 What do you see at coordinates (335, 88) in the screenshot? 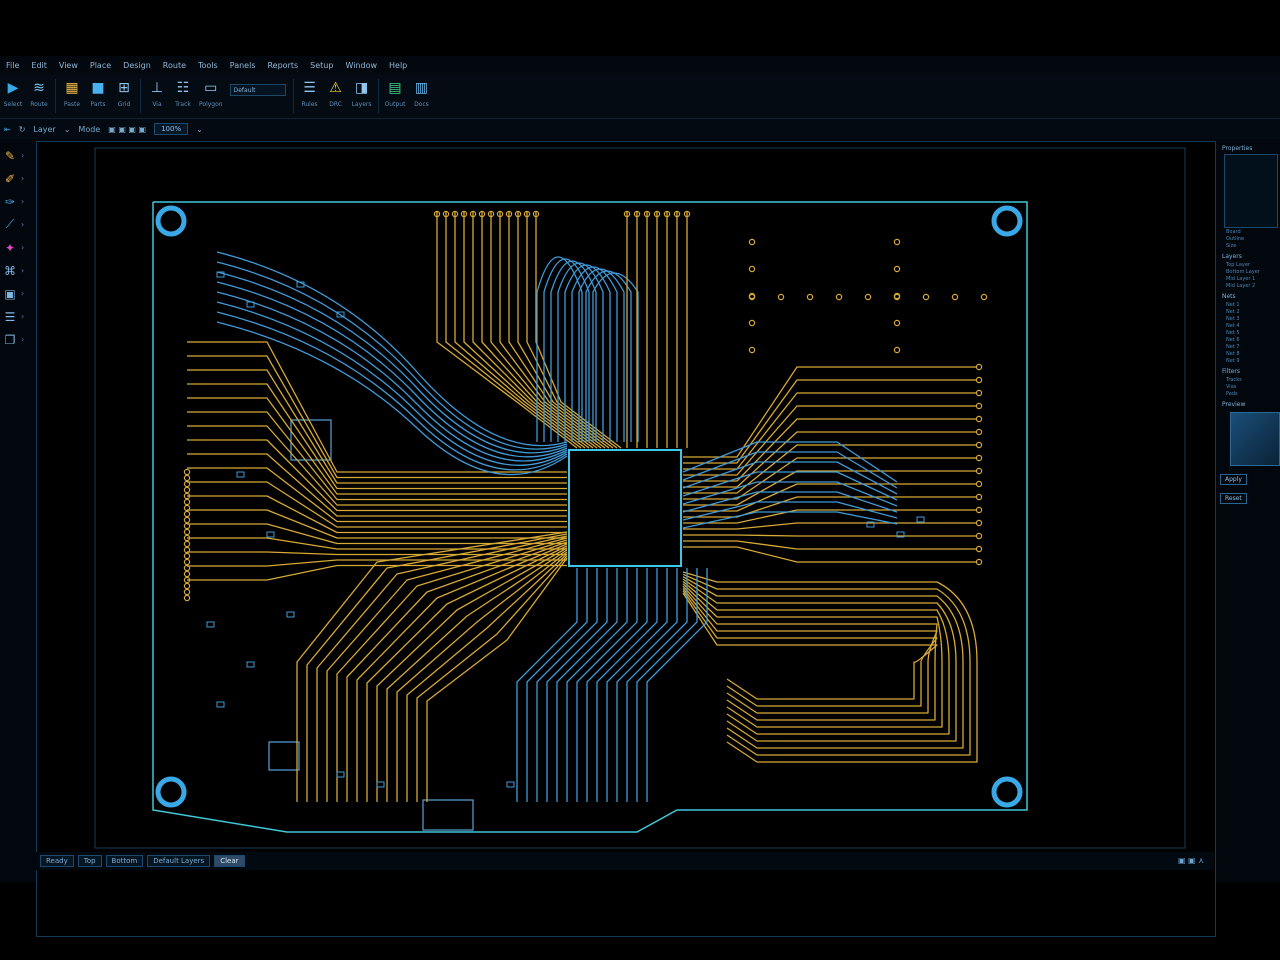
I see `drc-warning-icon: ⚠` at bounding box center [335, 88].